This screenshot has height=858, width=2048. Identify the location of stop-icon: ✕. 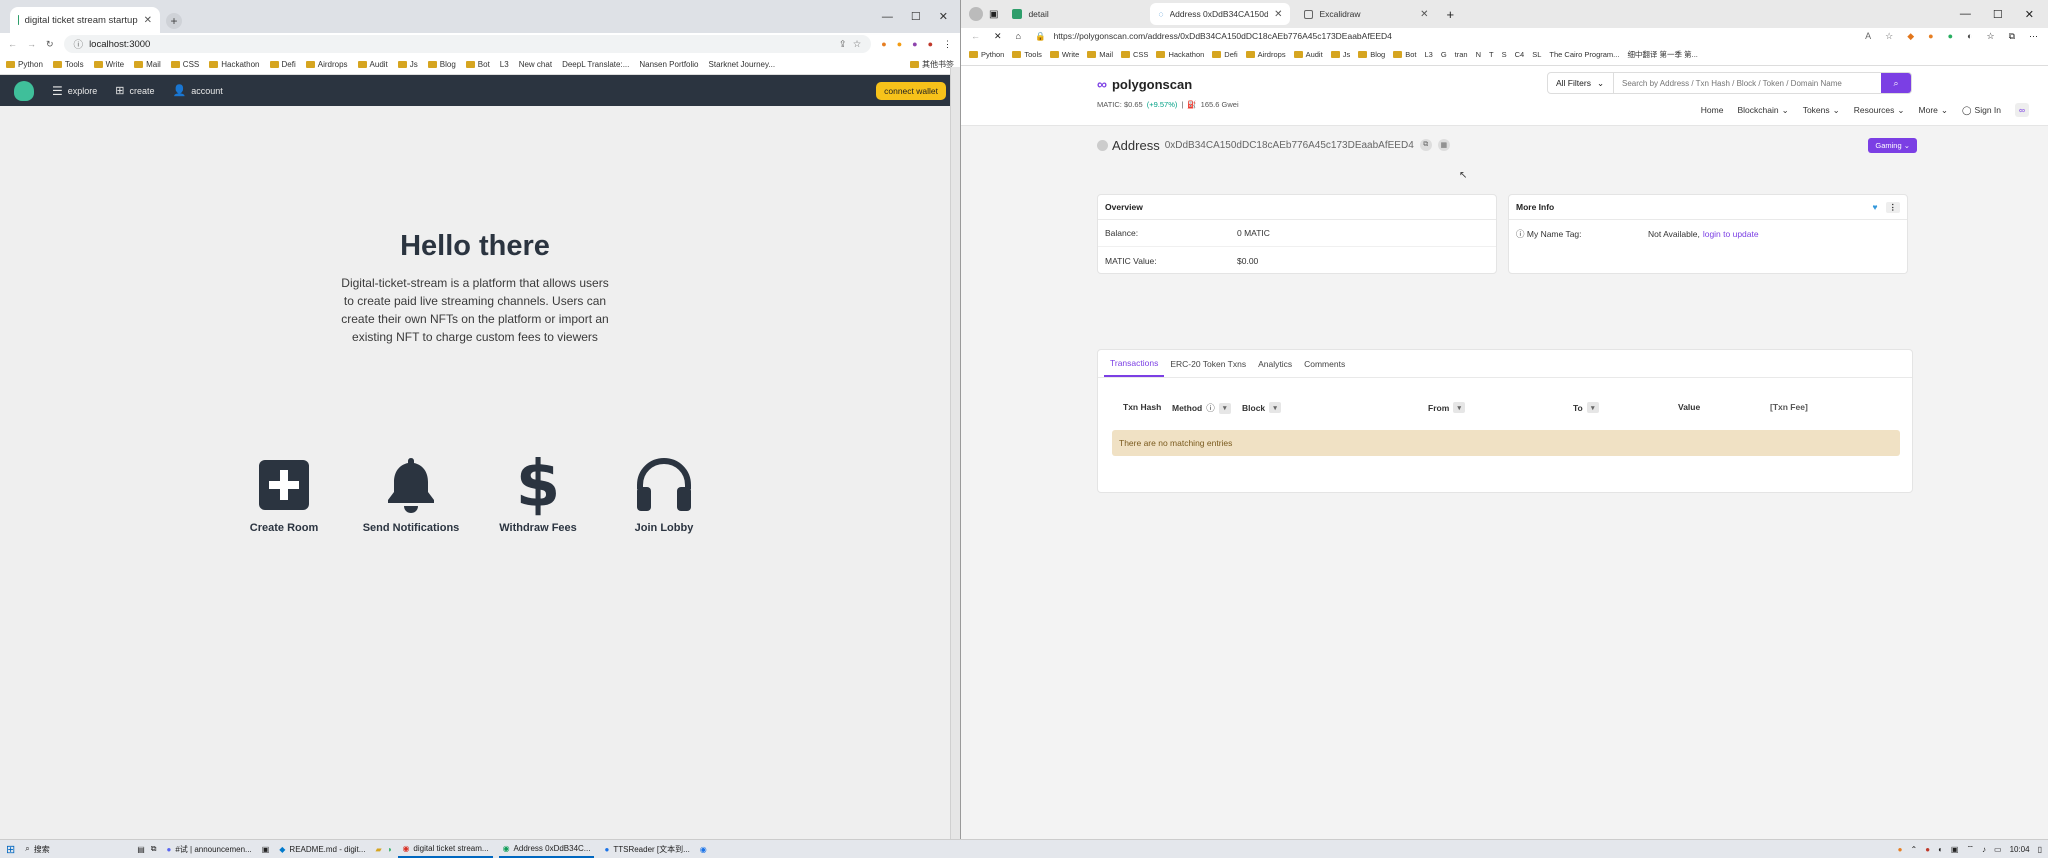
(998, 36).